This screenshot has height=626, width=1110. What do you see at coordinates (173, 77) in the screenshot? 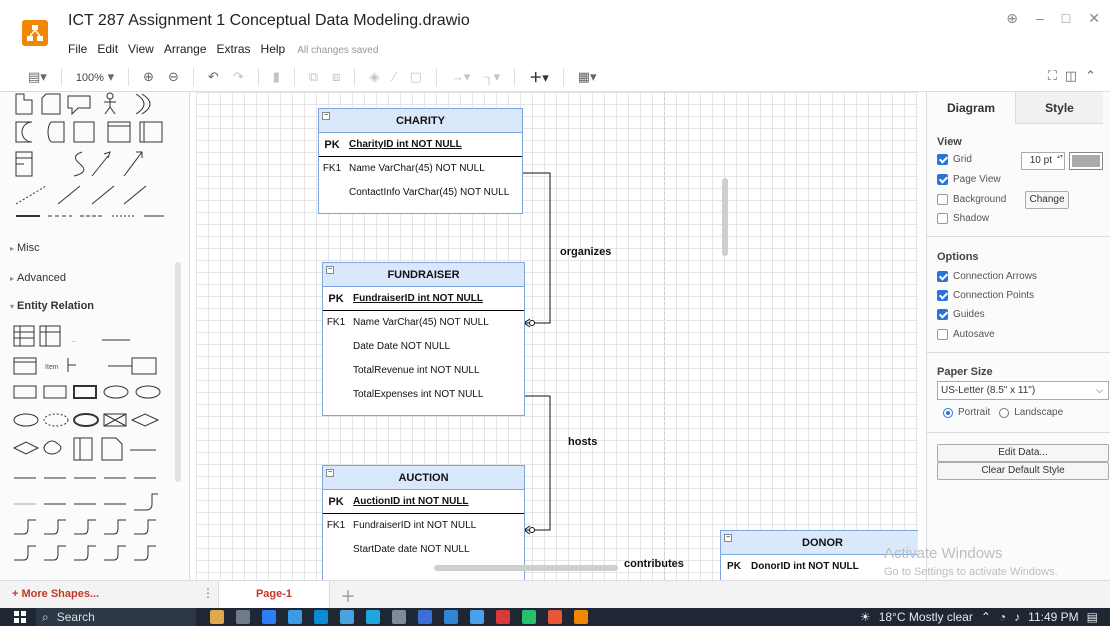
I see `zoom-out-icon: ⊖` at bounding box center [173, 77].